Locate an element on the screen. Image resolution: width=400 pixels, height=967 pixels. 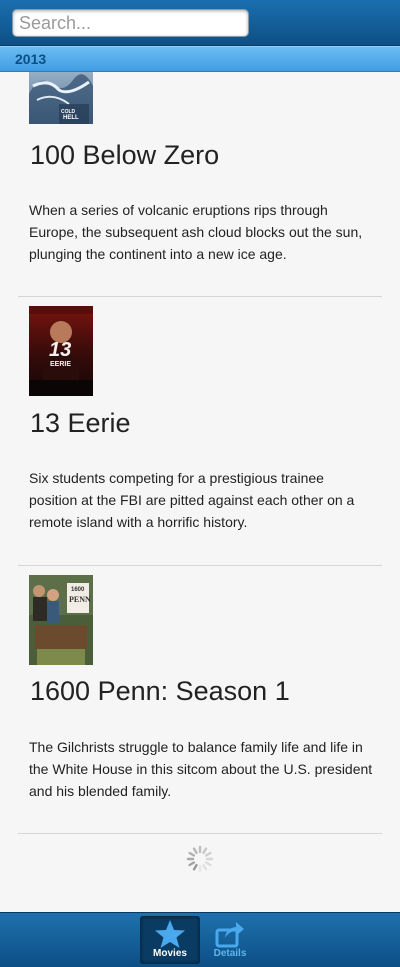
tab-details-label: Details is located at coordinates (230, 953).